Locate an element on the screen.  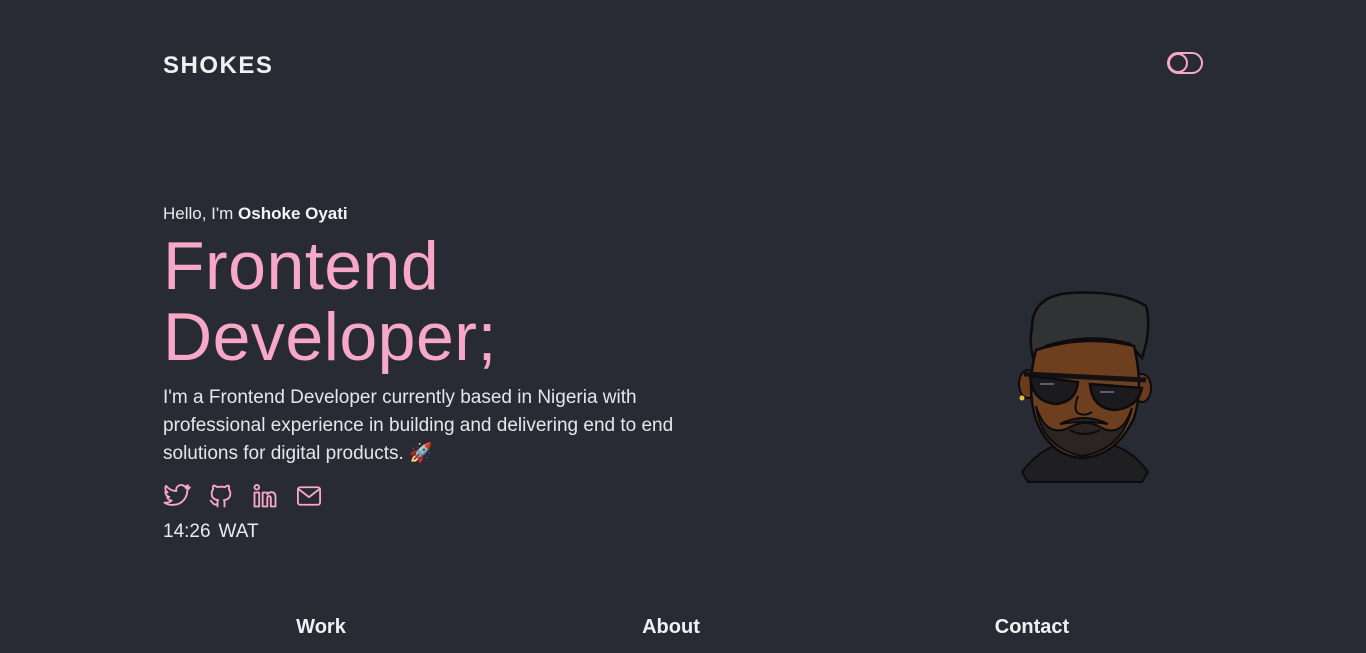
nav-about: About is located at coordinates (671, 627).